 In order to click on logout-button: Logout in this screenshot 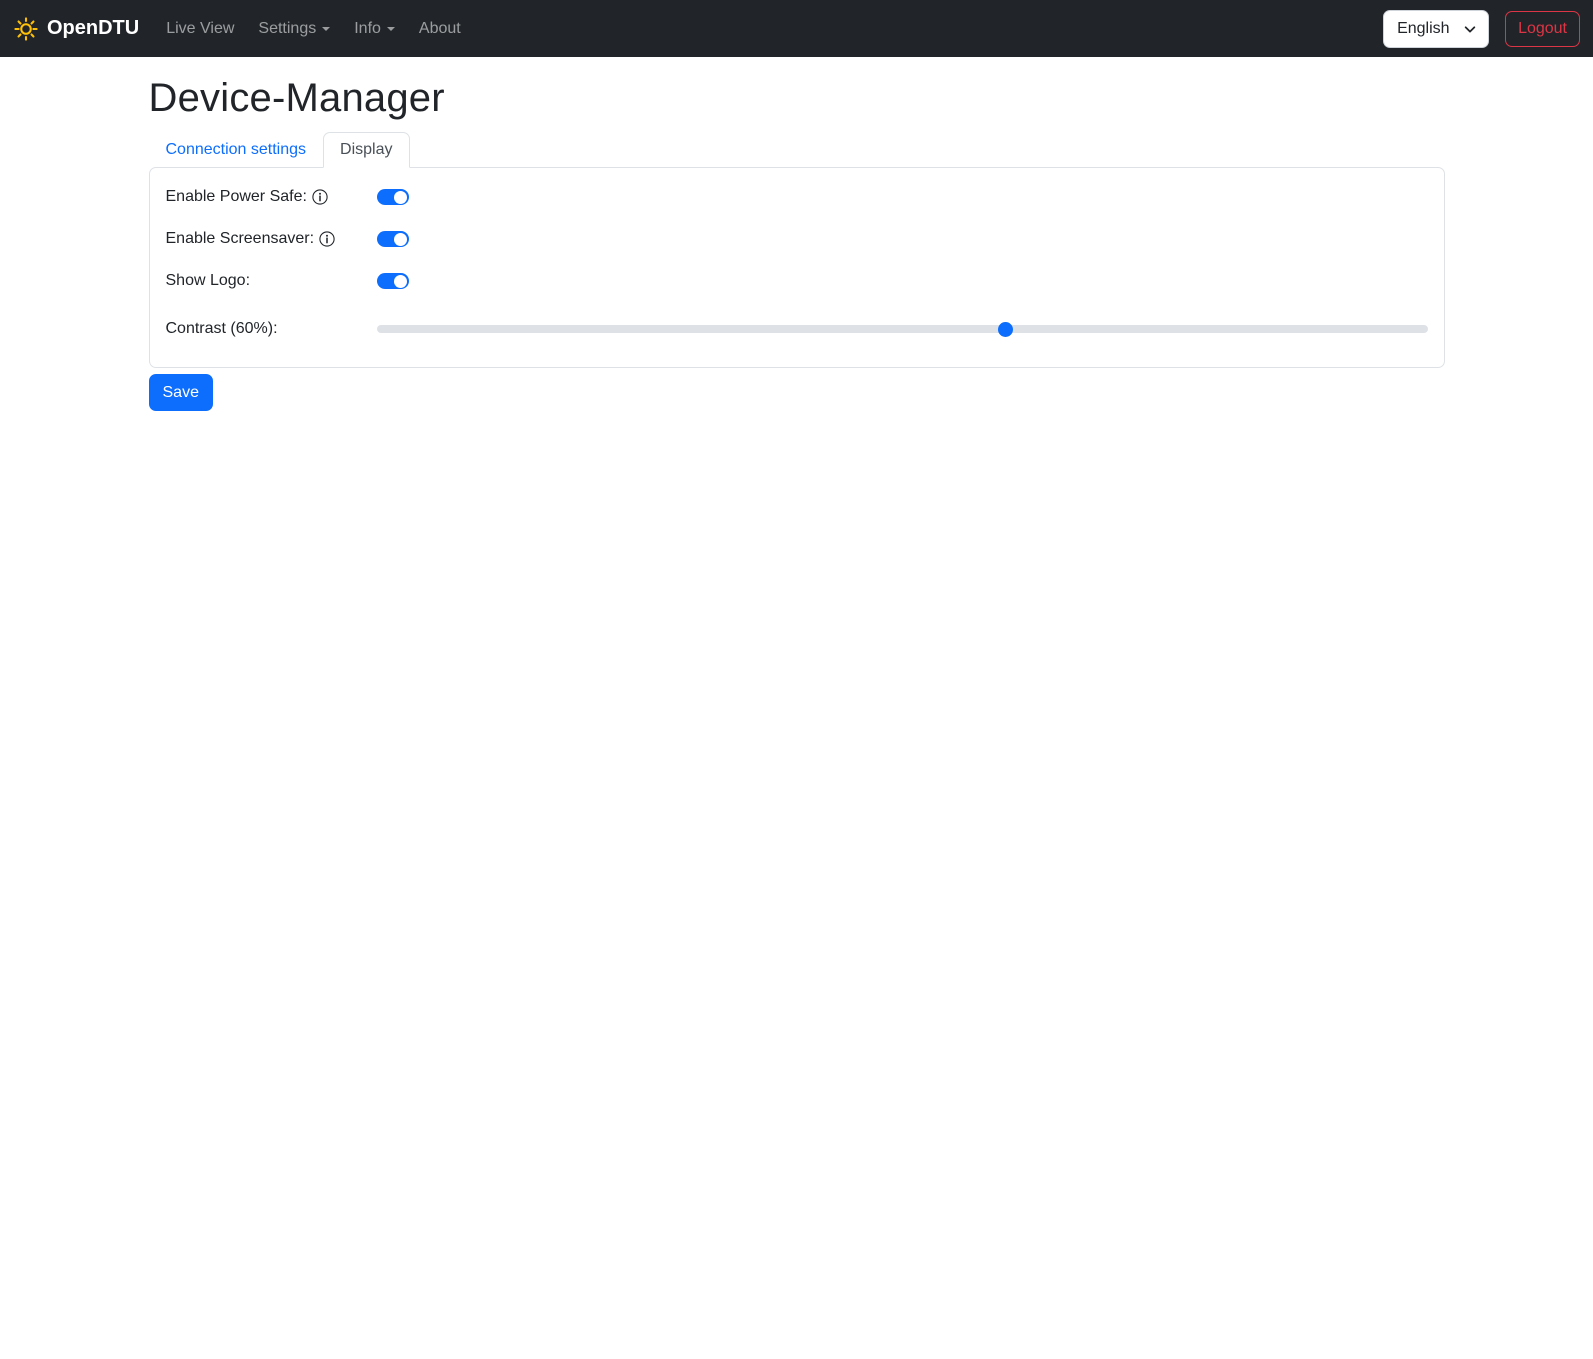, I will do `click(1542, 28)`.